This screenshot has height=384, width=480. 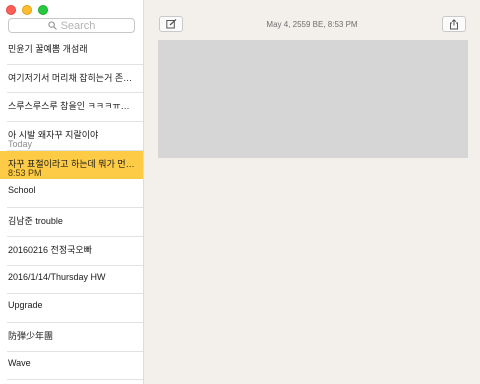 What do you see at coordinates (75, 337) in the screenshot?
I see `list-item: 防弾少年團` at bounding box center [75, 337].